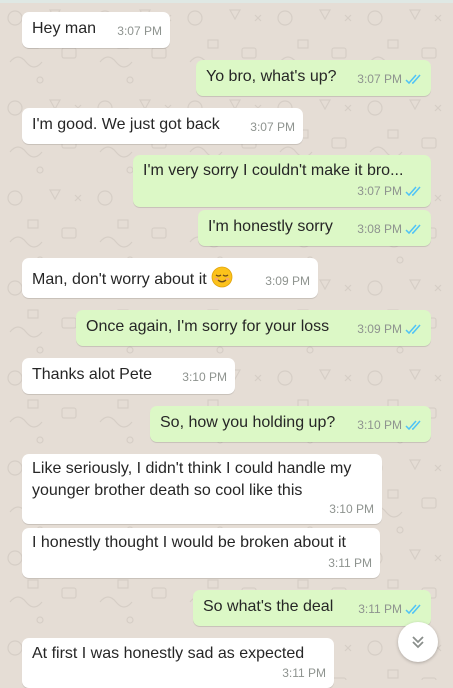  Describe the element at coordinates (132, 278) in the screenshot. I see `message-text: Man, don't worry about it` at that location.